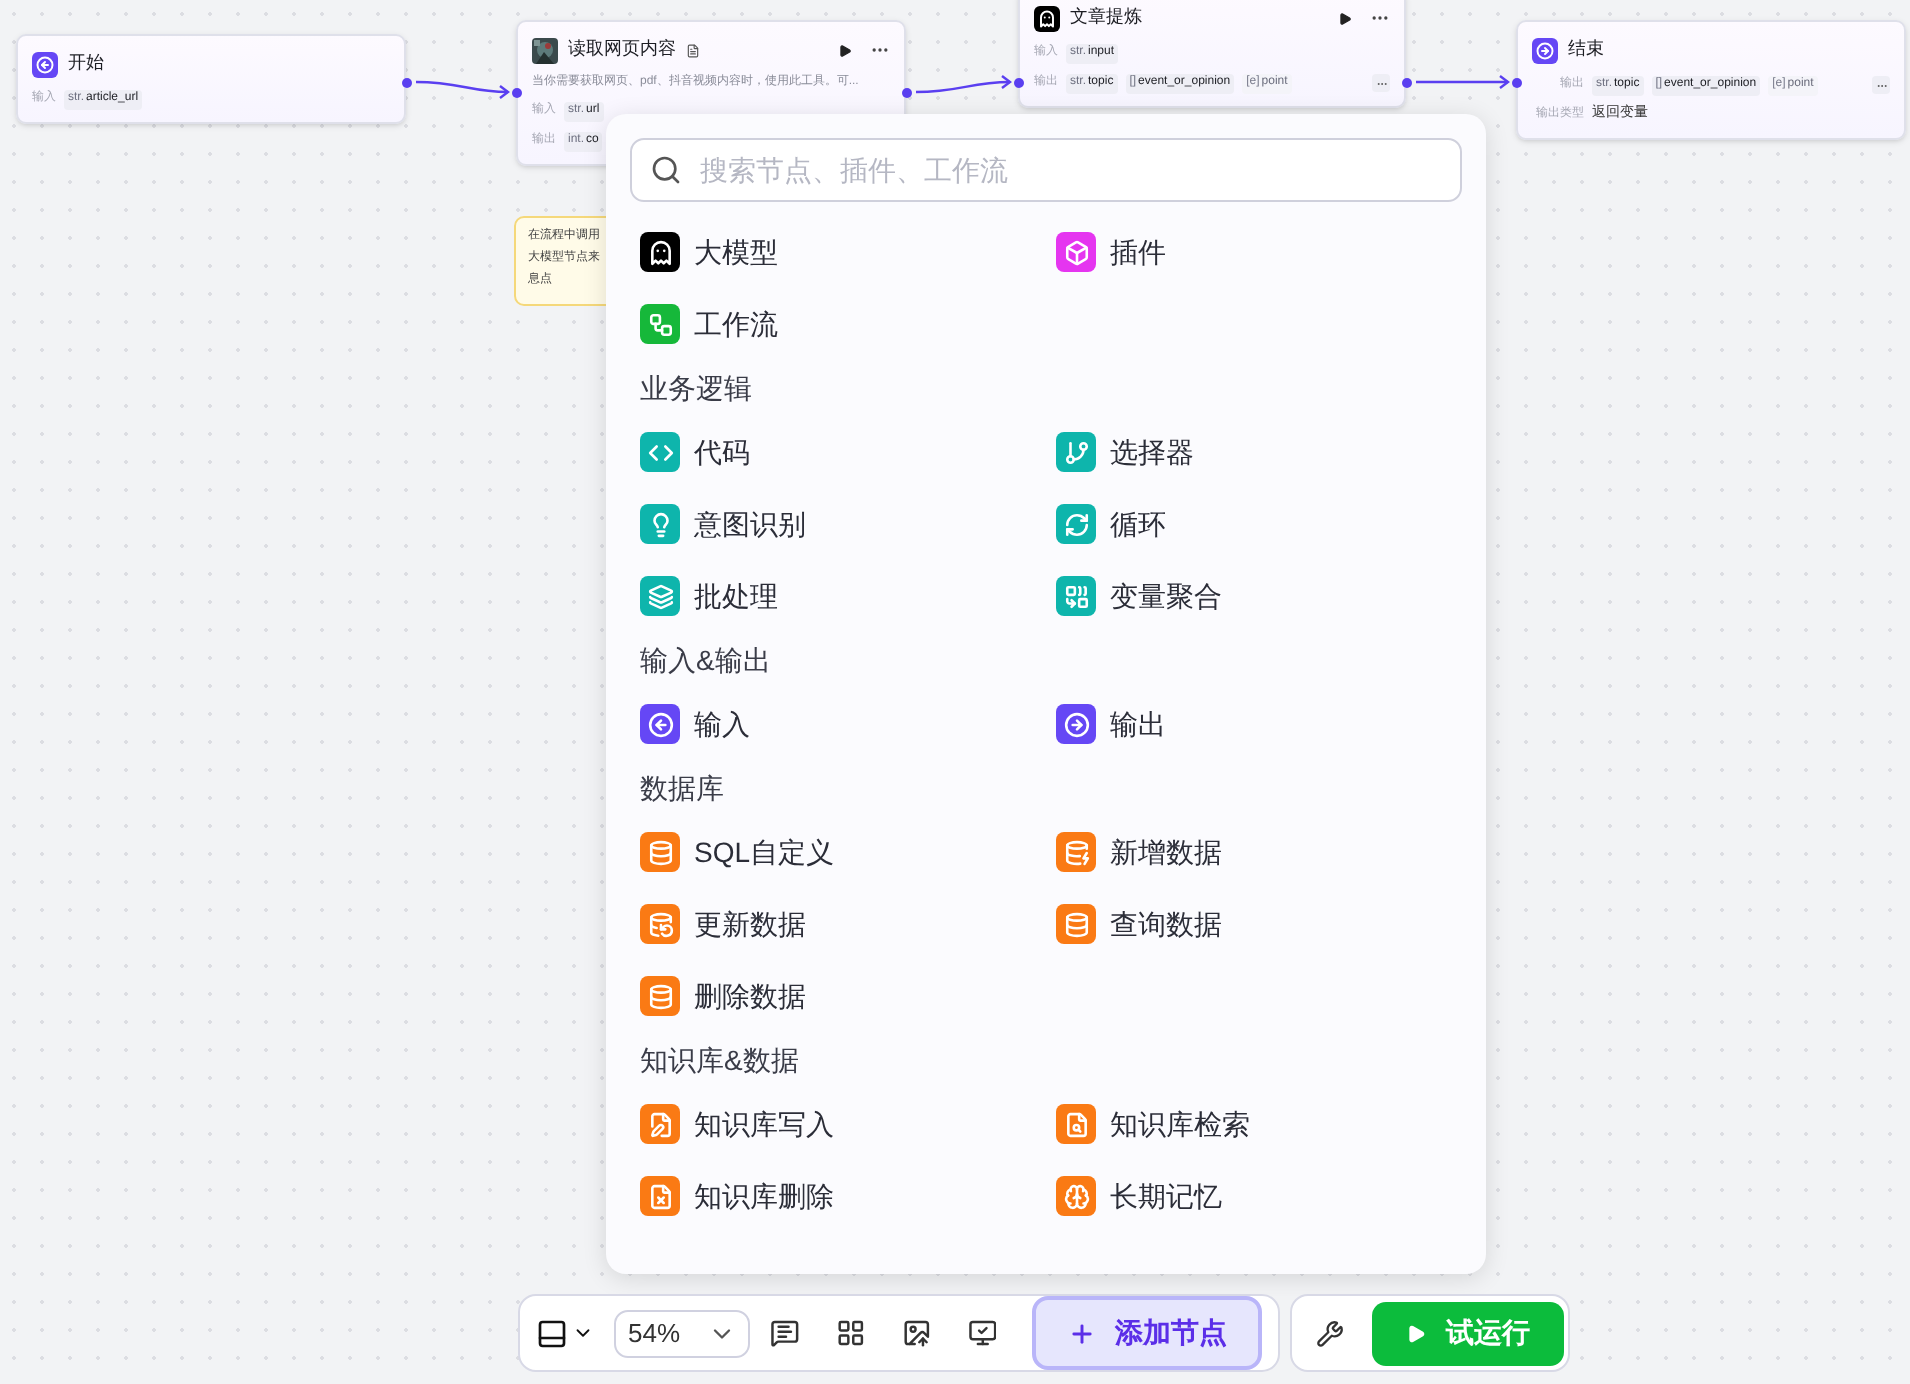 The image size is (1910, 1384). I want to click on node-type-item: 知识库检索, so click(1254, 1124).